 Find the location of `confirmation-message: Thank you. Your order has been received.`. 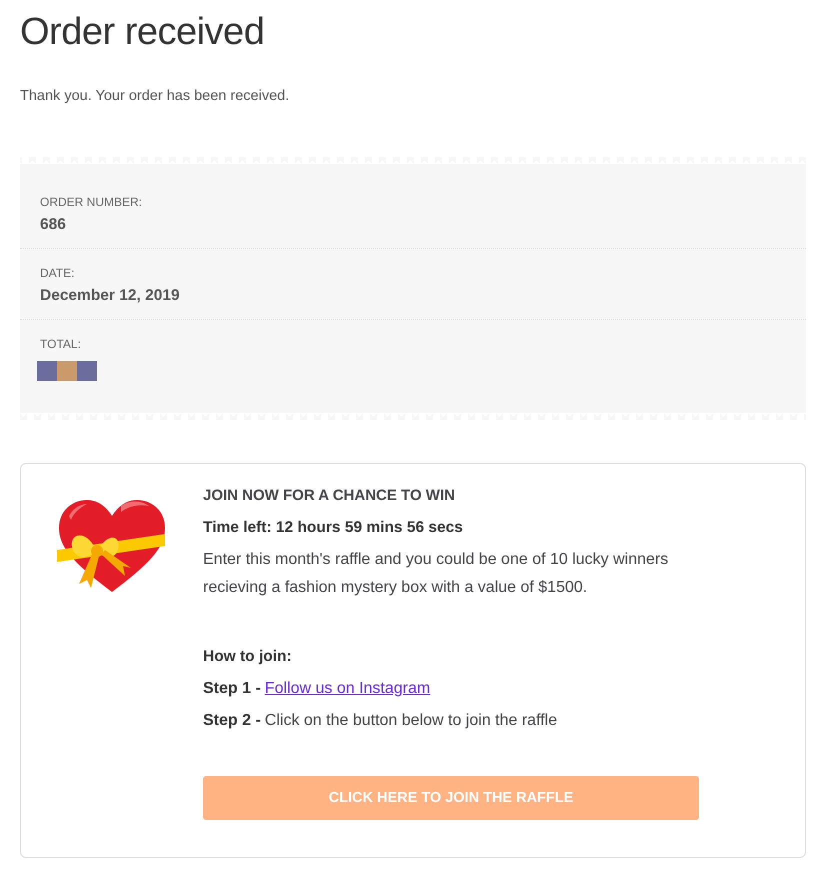

confirmation-message: Thank you. Your order has been received. is located at coordinates (155, 96).